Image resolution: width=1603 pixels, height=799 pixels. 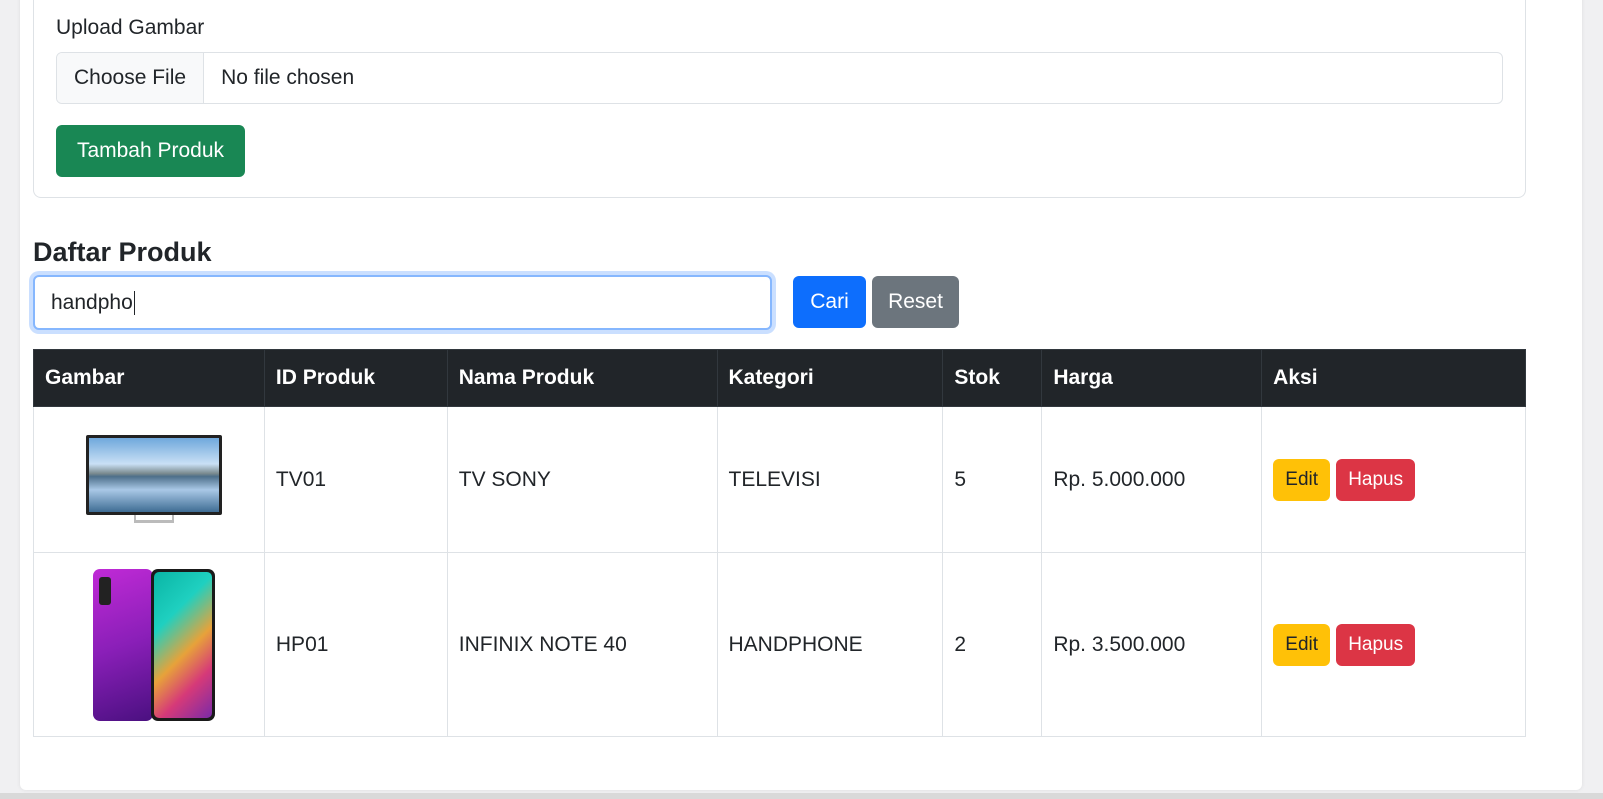 I want to click on product-stock: 5, so click(x=992, y=479).